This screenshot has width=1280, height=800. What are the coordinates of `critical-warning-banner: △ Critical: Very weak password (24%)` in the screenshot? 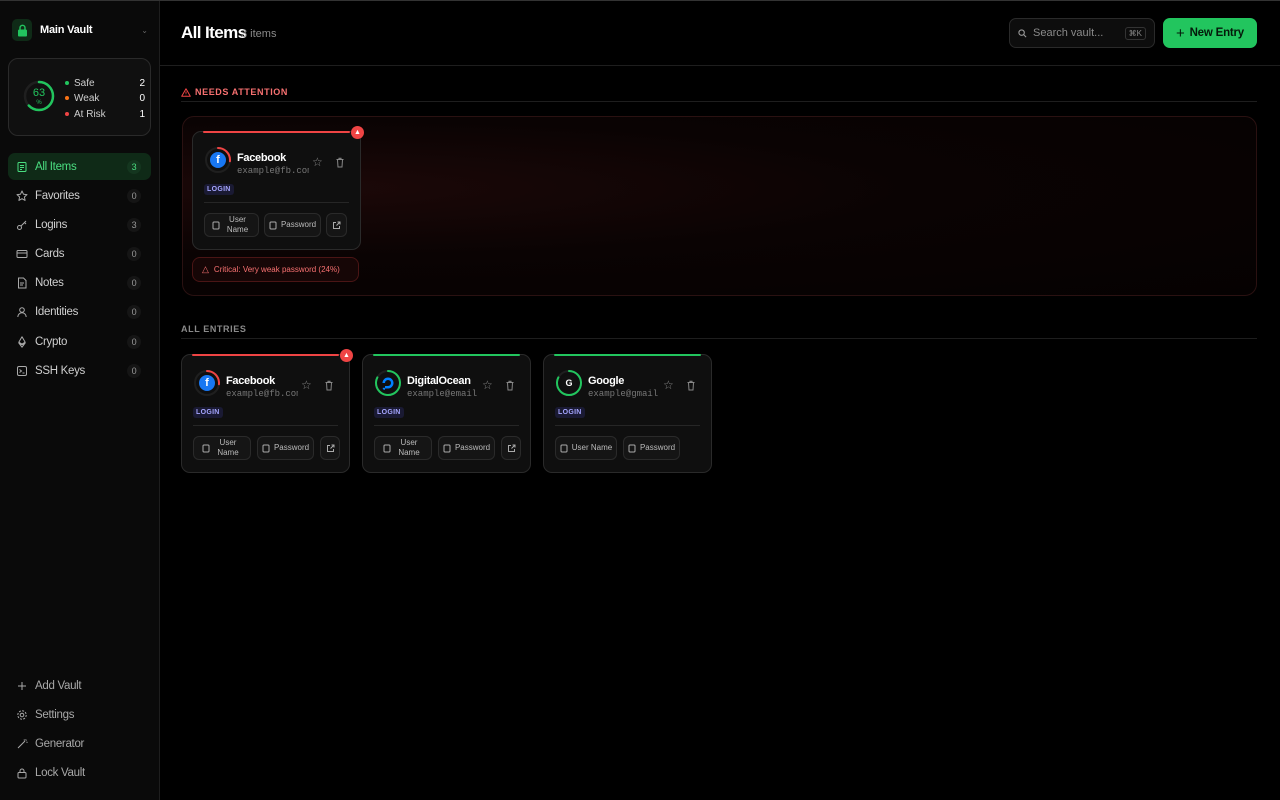 It's located at (275, 269).